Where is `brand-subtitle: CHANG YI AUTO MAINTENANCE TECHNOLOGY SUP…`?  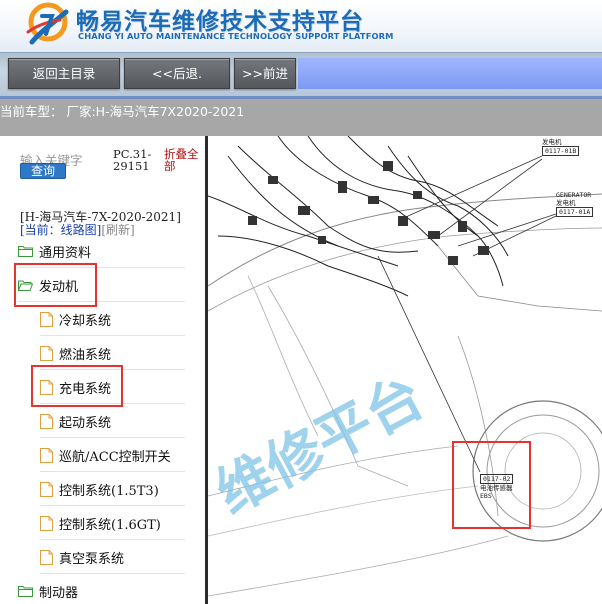
brand-subtitle: CHANG YI AUTO MAINTENANCE TECHNOLOGY SUP… is located at coordinates (236, 36).